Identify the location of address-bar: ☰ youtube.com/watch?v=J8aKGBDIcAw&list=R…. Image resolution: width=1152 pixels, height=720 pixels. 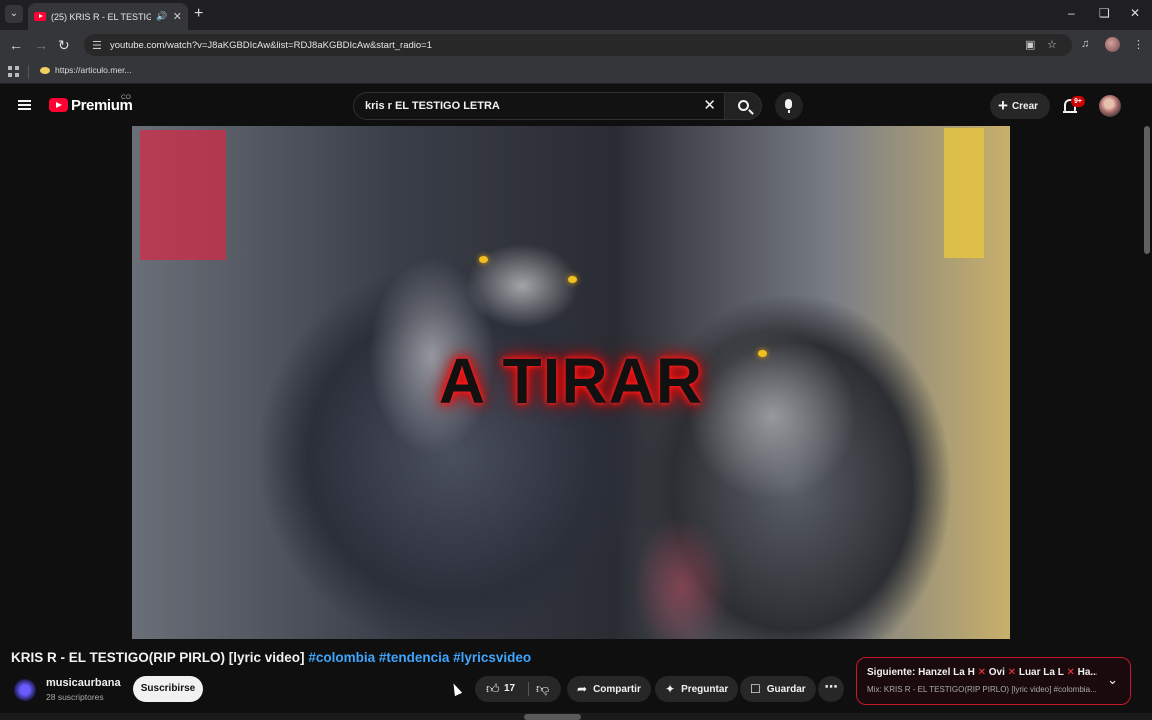
(578, 45).